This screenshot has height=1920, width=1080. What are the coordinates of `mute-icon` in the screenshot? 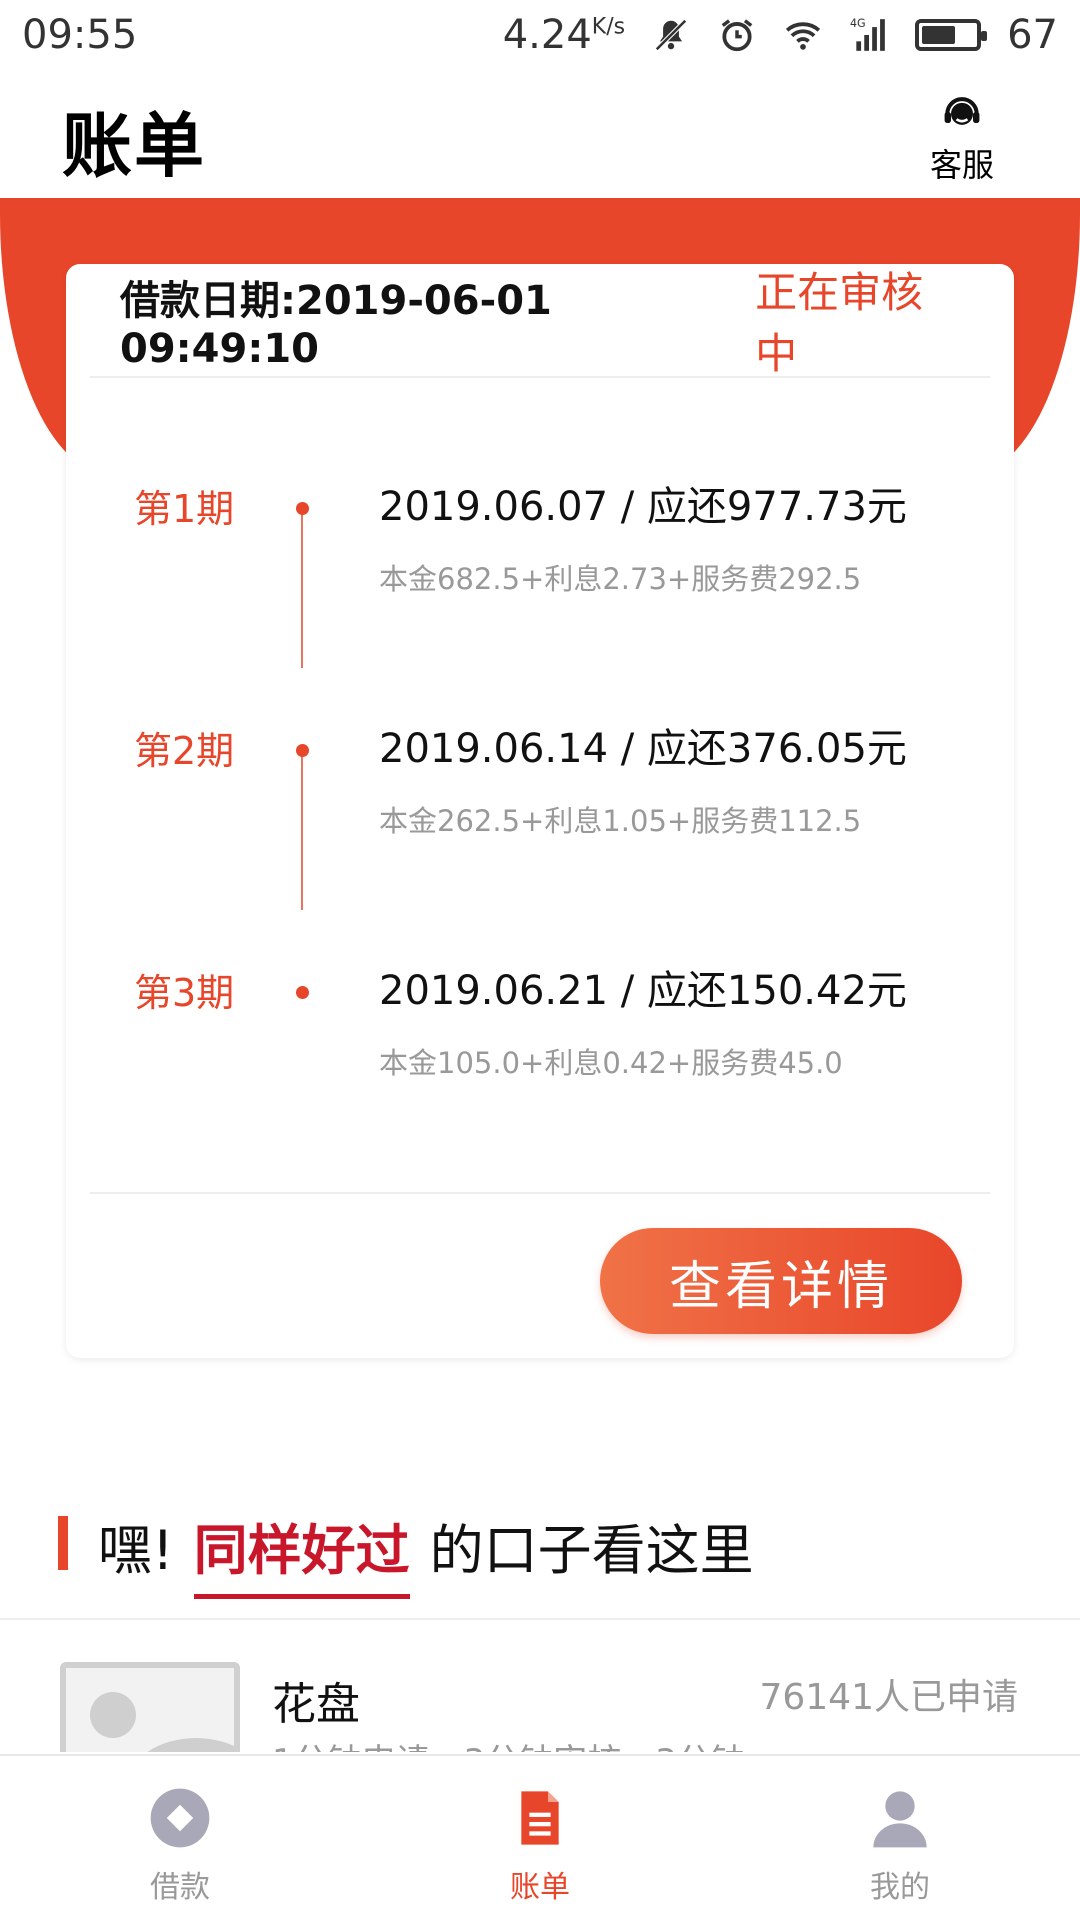 It's located at (671, 35).